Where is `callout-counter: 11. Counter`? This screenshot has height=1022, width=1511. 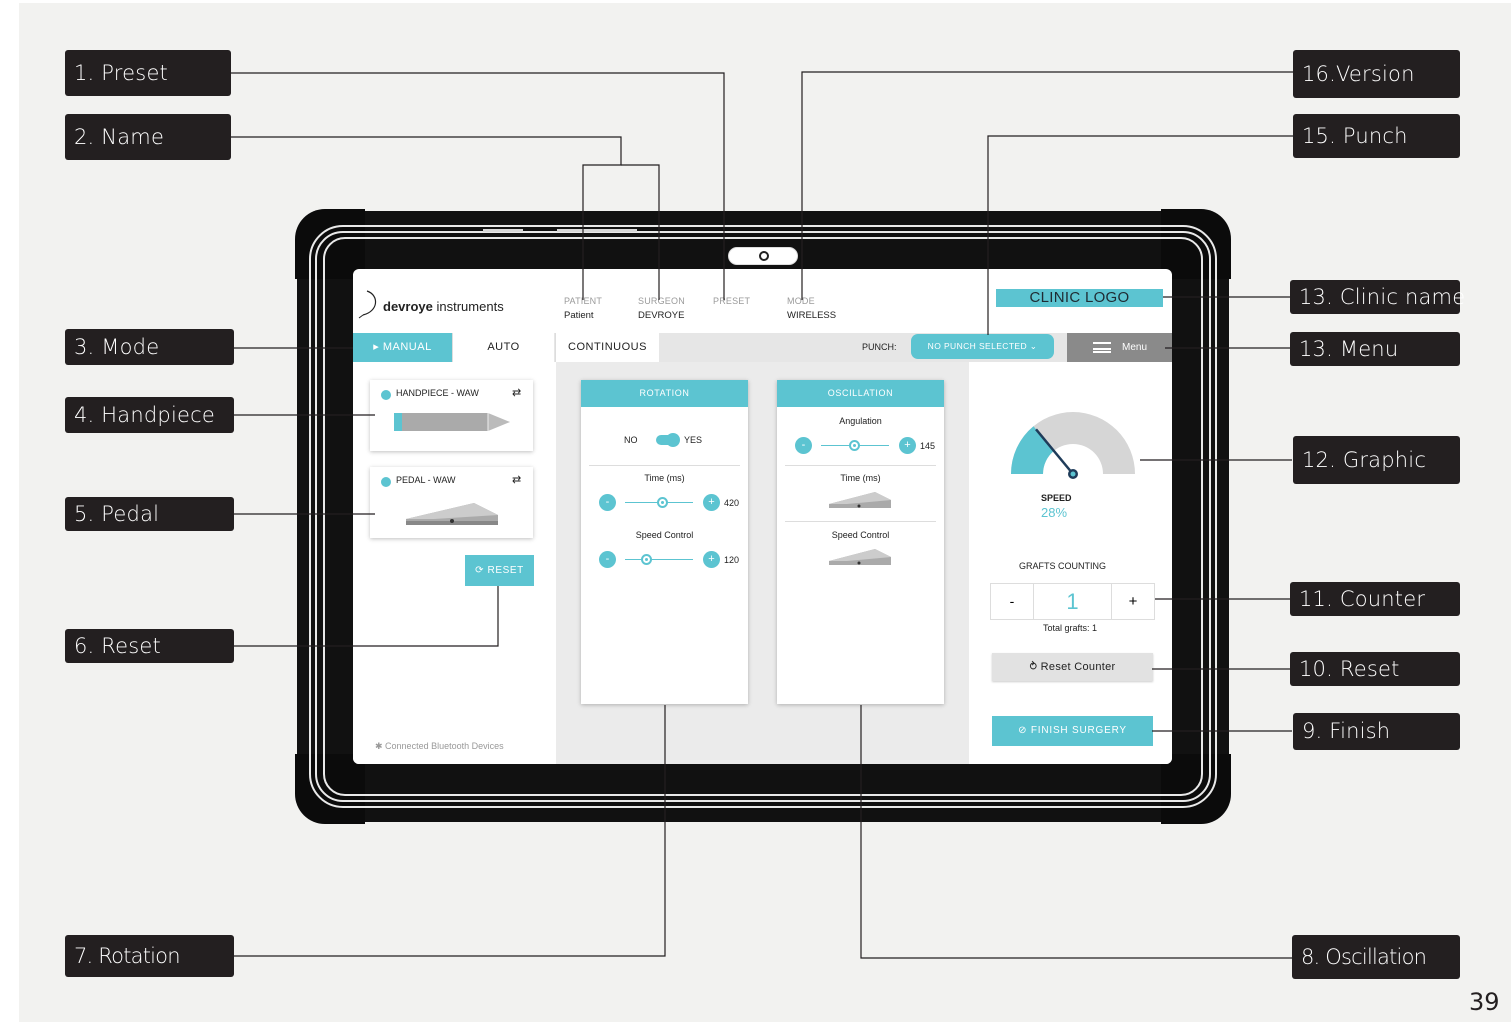 callout-counter: 11. Counter is located at coordinates (1375, 599).